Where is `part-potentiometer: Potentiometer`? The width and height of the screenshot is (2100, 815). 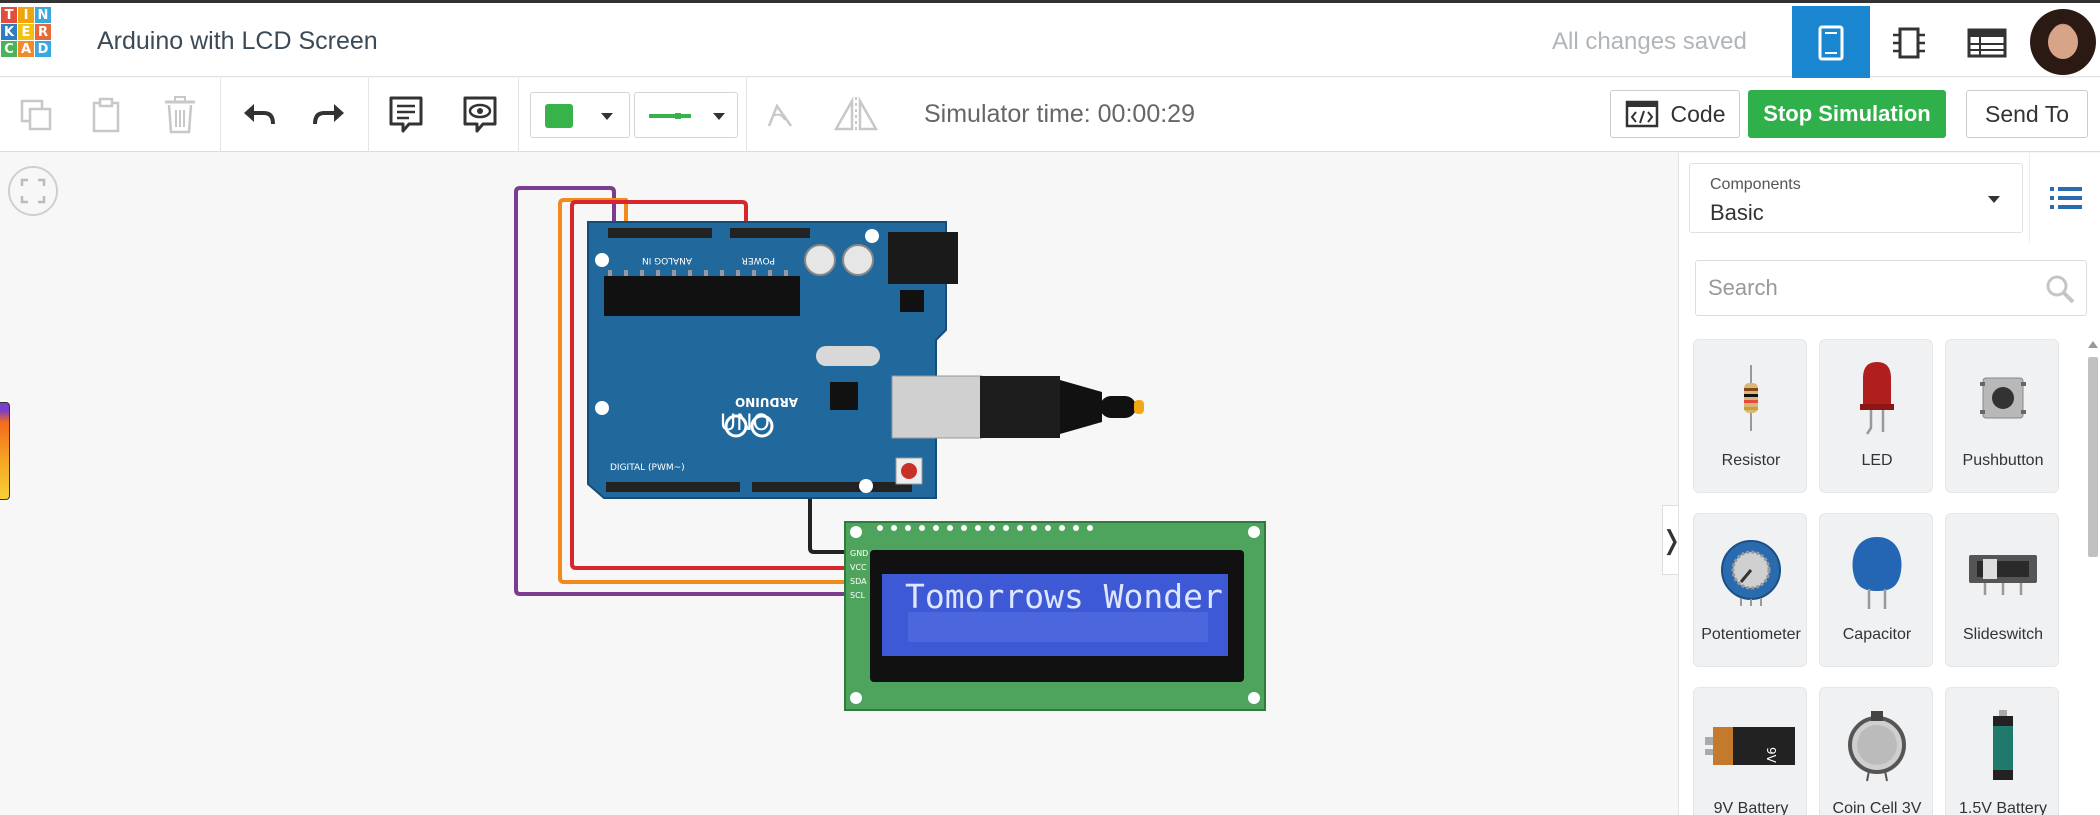
part-potentiometer: Potentiometer is located at coordinates (1750, 590).